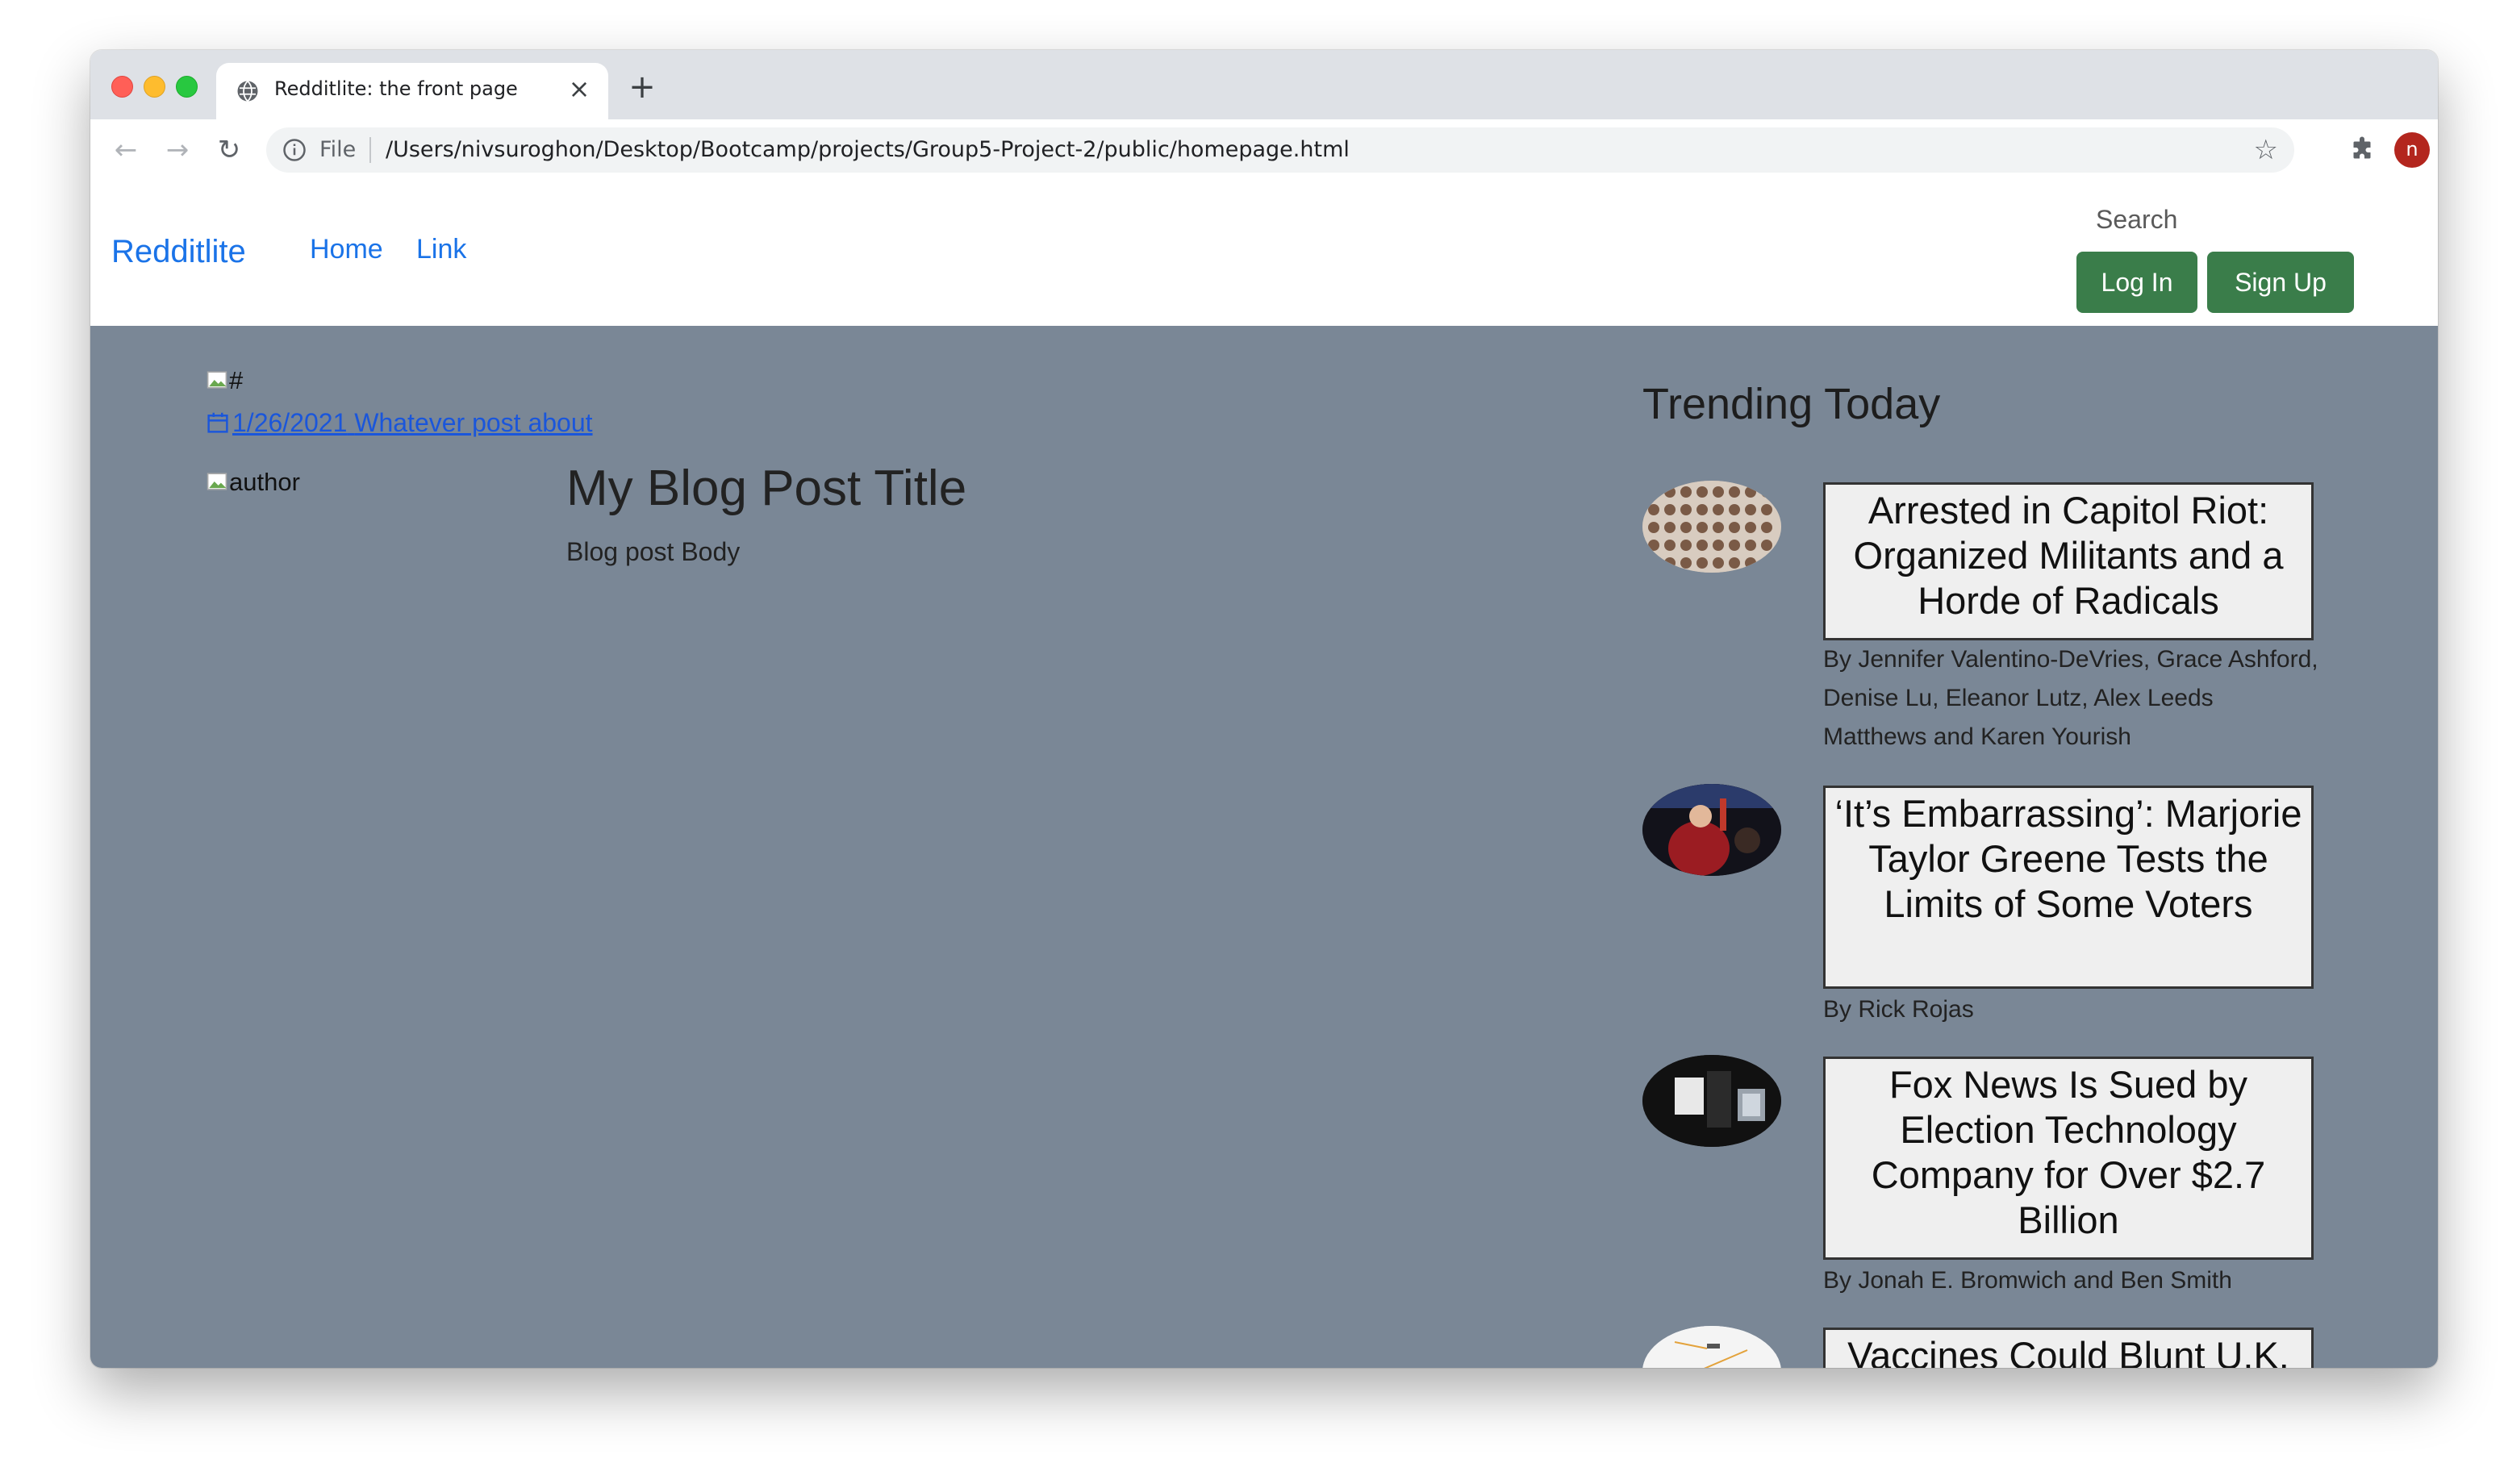  Describe the element at coordinates (177, 150) in the screenshot. I see `forward-arrow-icon: →` at that location.